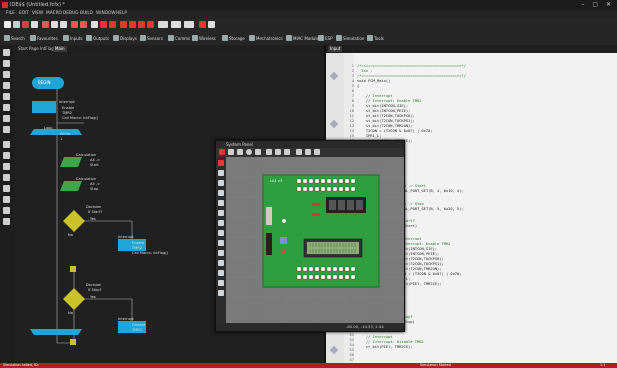 Image resolution: width=617 pixels, height=368 pixels. Describe the element at coordinates (389, 101) in the screenshot. I see `code-line: // Interrupt: Enable TMR2` at that location.